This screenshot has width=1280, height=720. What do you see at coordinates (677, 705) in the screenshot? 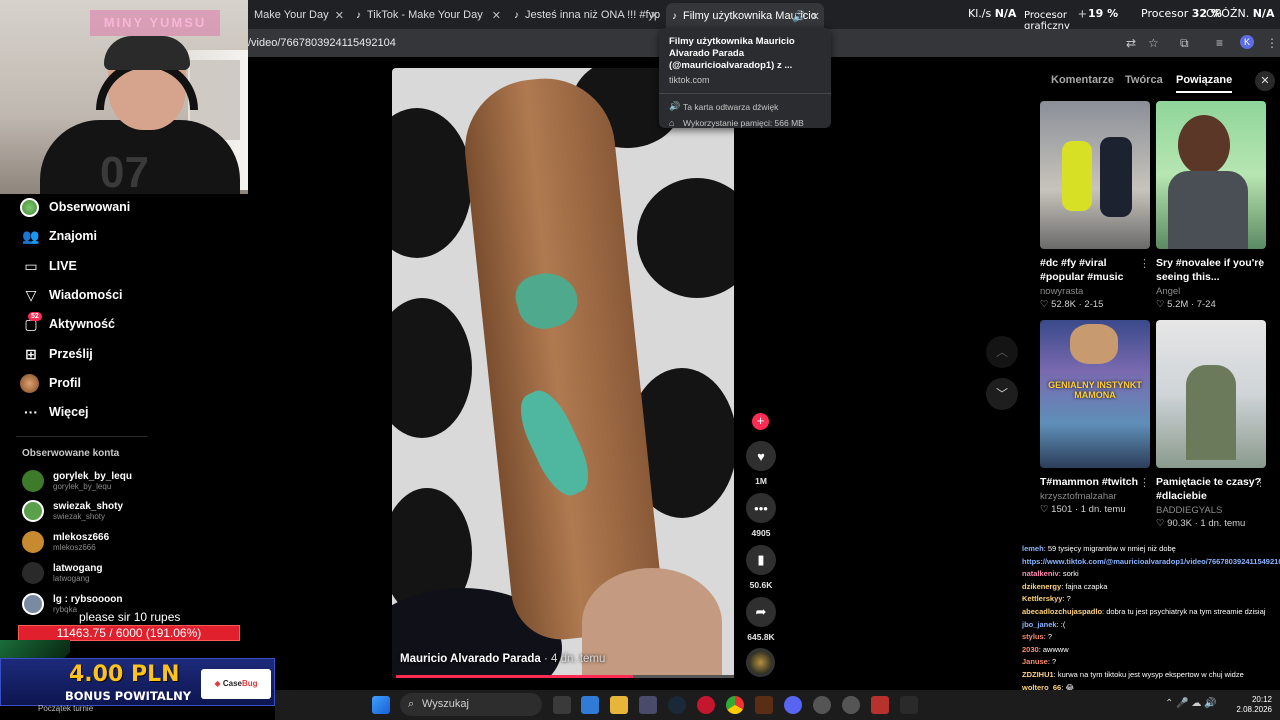
I see `steam-icon` at bounding box center [677, 705].